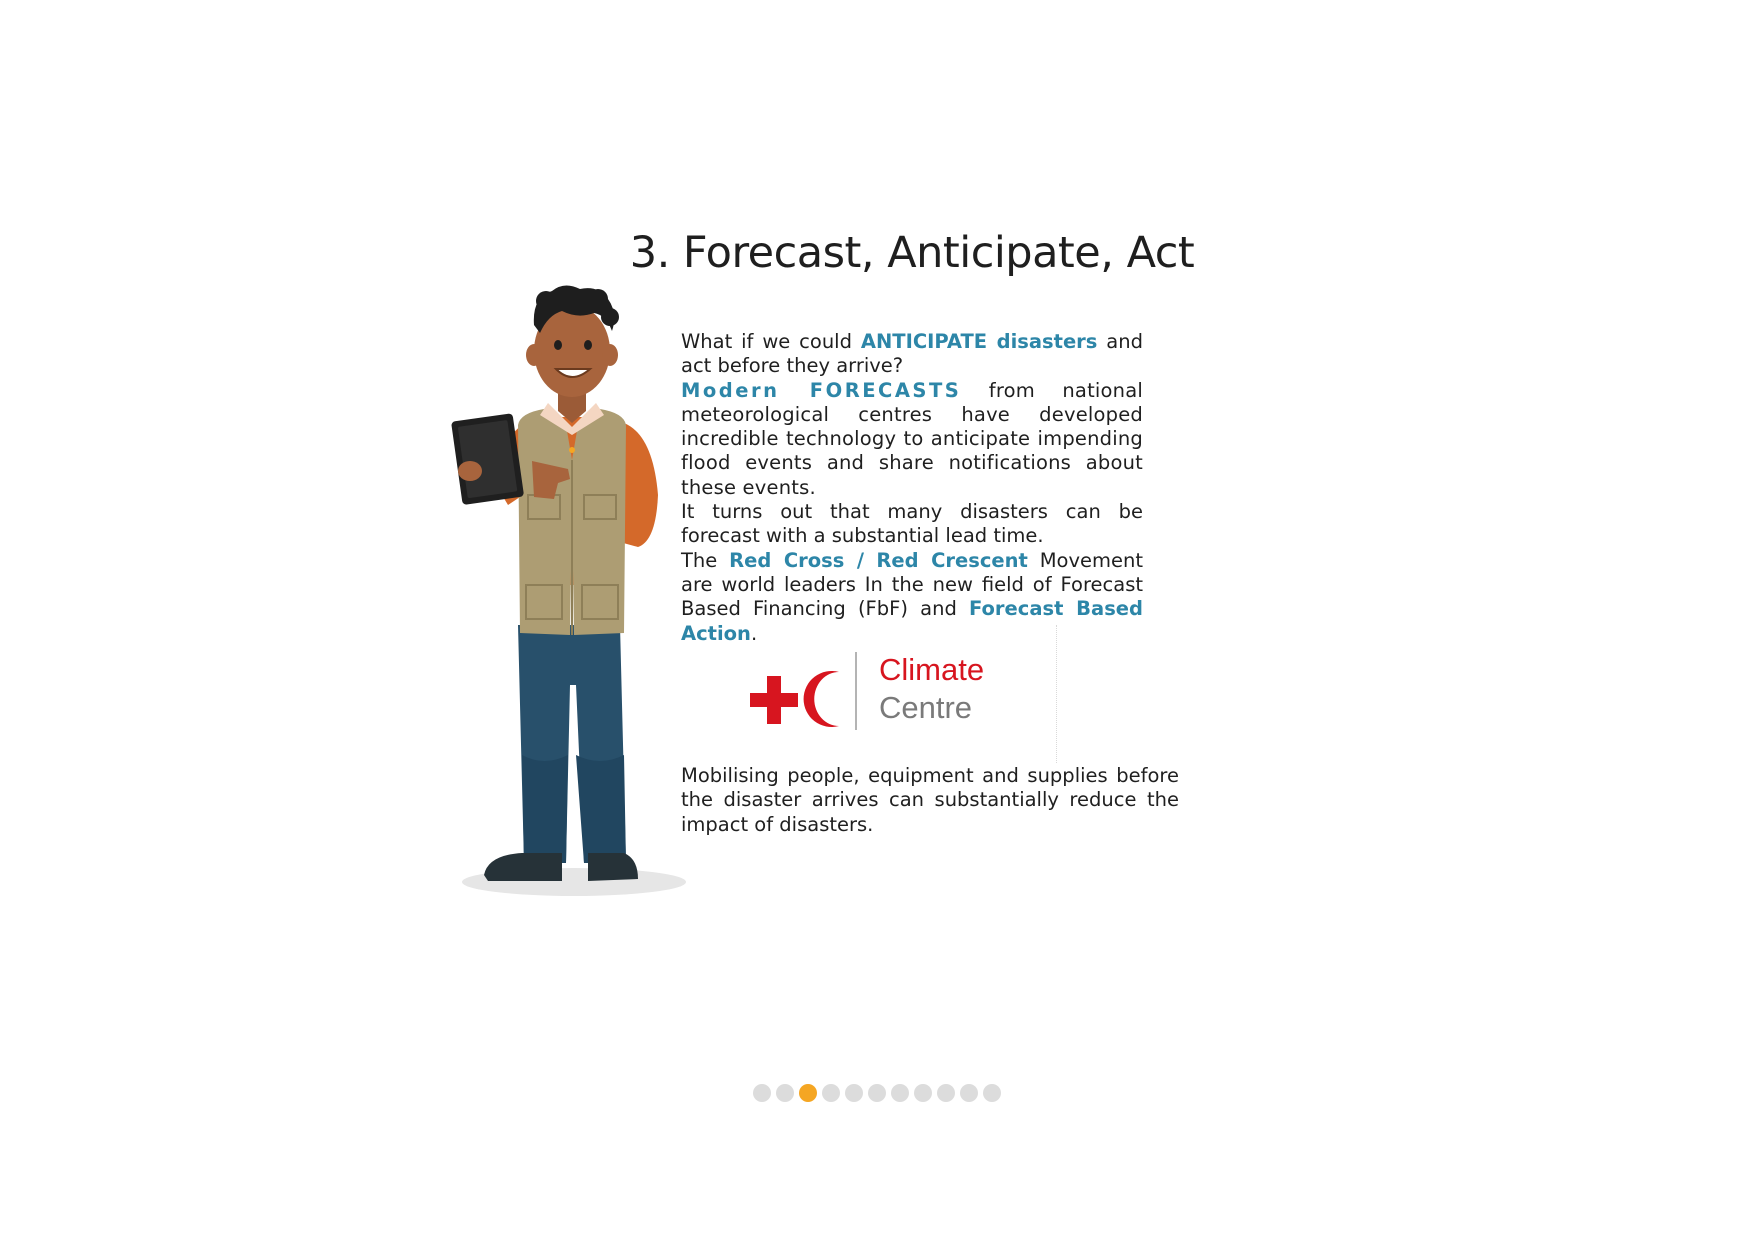 This screenshot has width=1754, height=1240. I want to click on logo-line-climate: Climate, so click(931, 669).